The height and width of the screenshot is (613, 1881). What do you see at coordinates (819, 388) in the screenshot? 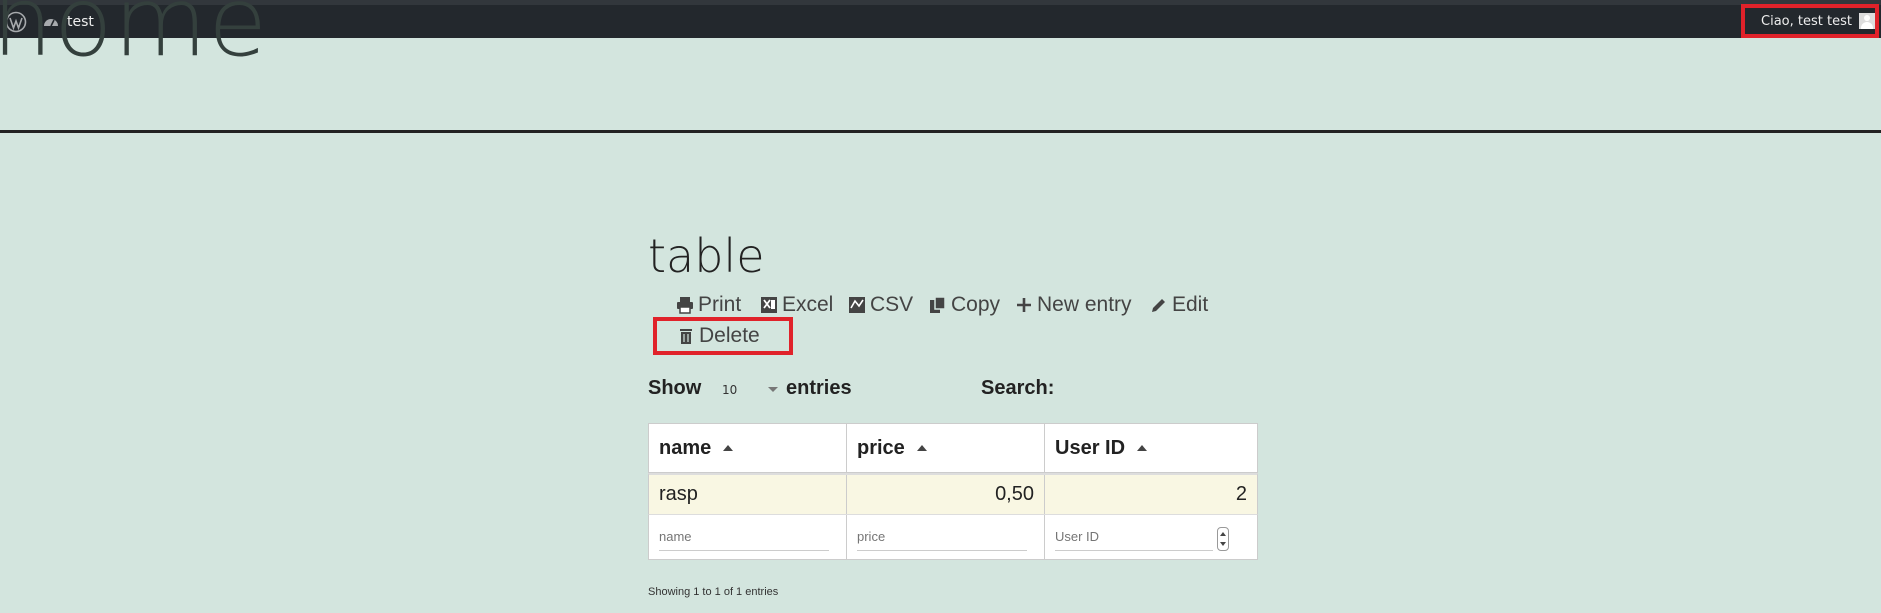
I see `entries-label: entries` at bounding box center [819, 388].